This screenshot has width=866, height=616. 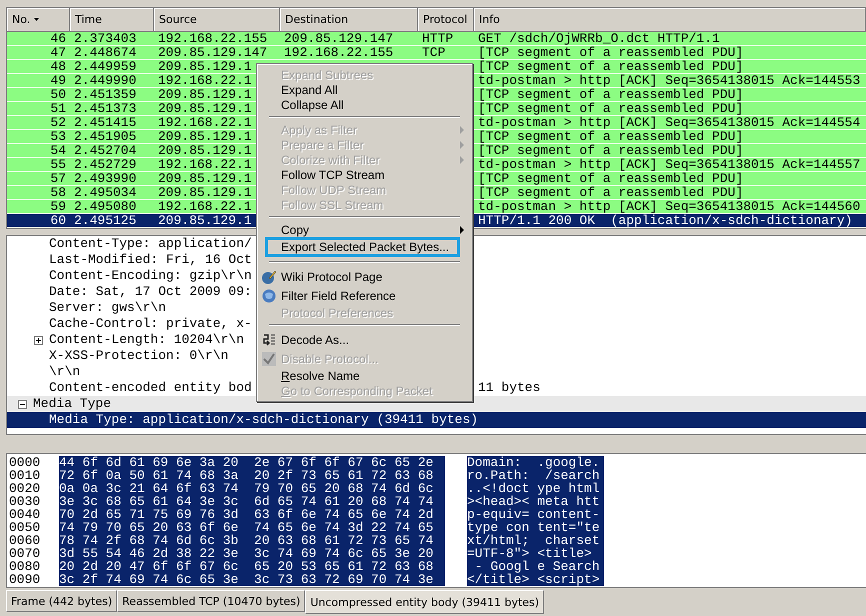 What do you see at coordinates (535, 514) in the screenshot?
I see `ascii-bytes: p-equiv= content-` at bounding box center [535, 514].